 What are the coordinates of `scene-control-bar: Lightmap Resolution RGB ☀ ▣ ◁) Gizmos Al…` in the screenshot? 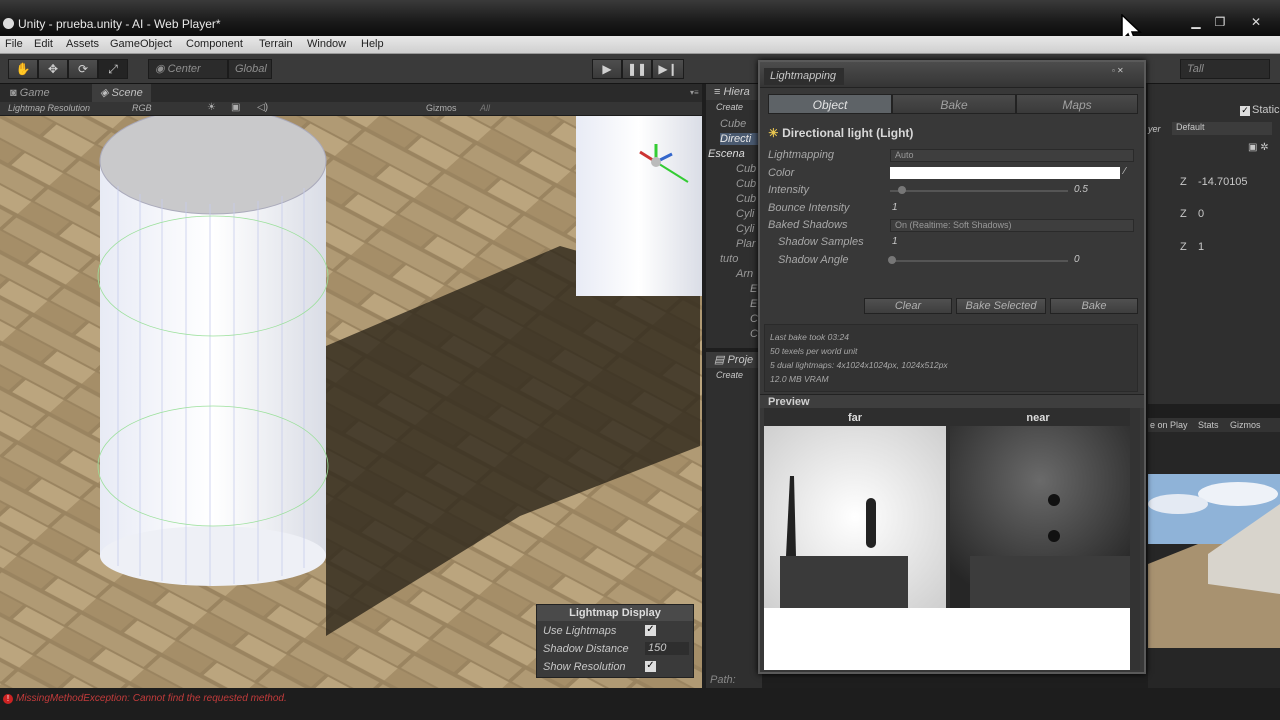 It's located at (351, 109).